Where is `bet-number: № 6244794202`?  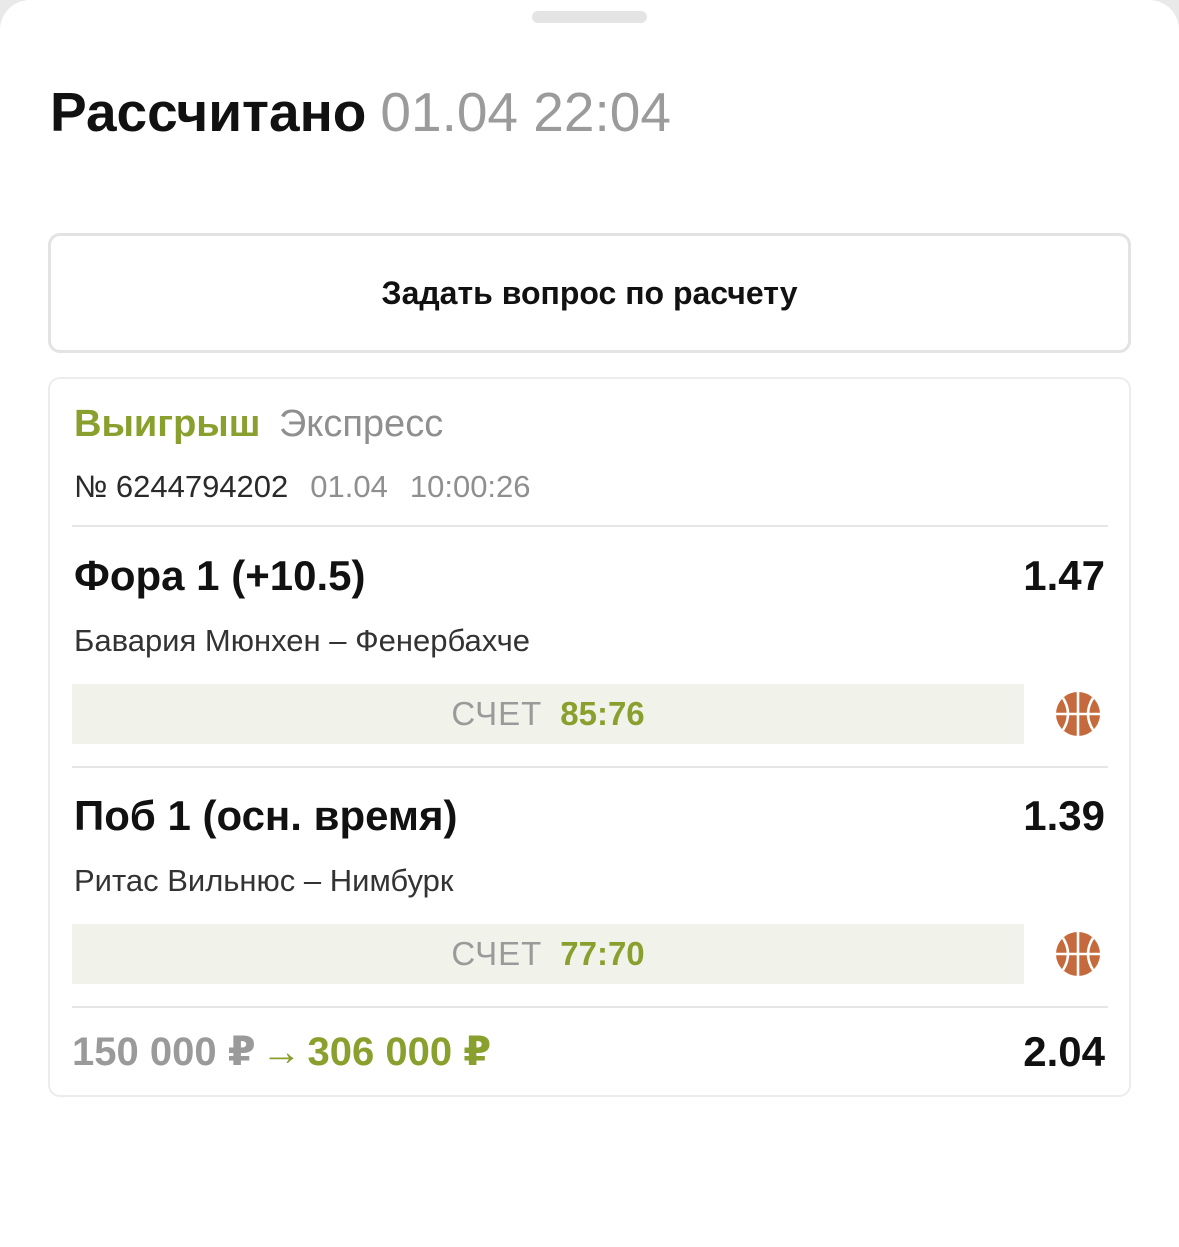
bet-number: № 6244794202 is located at coordinates (181, 486).